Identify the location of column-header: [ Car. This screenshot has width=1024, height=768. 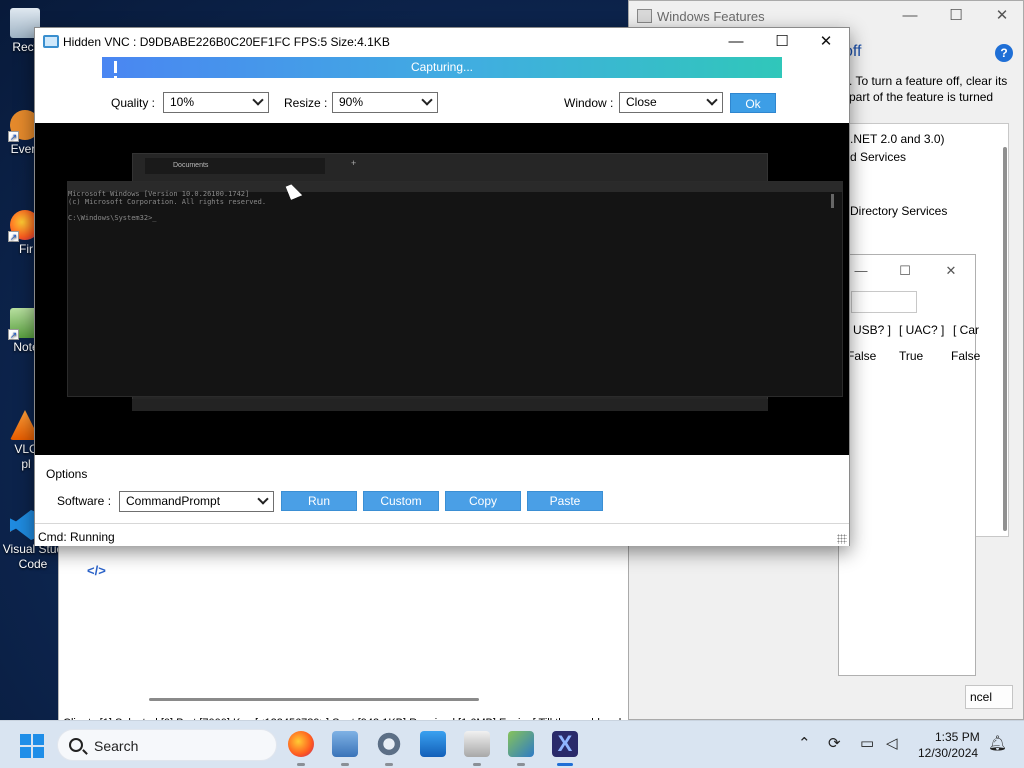
(966, 330).